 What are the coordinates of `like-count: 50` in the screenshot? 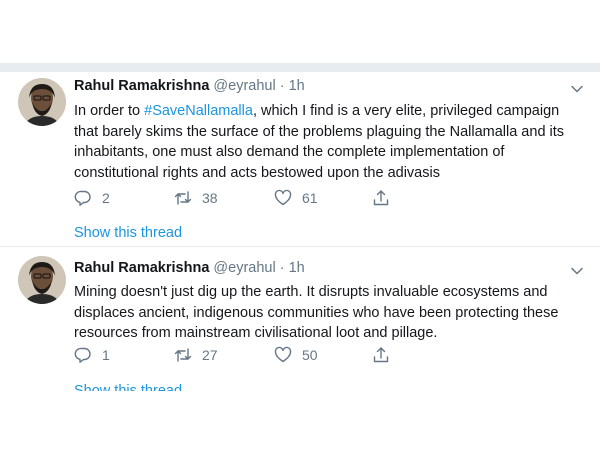 It's located at (310, 355).